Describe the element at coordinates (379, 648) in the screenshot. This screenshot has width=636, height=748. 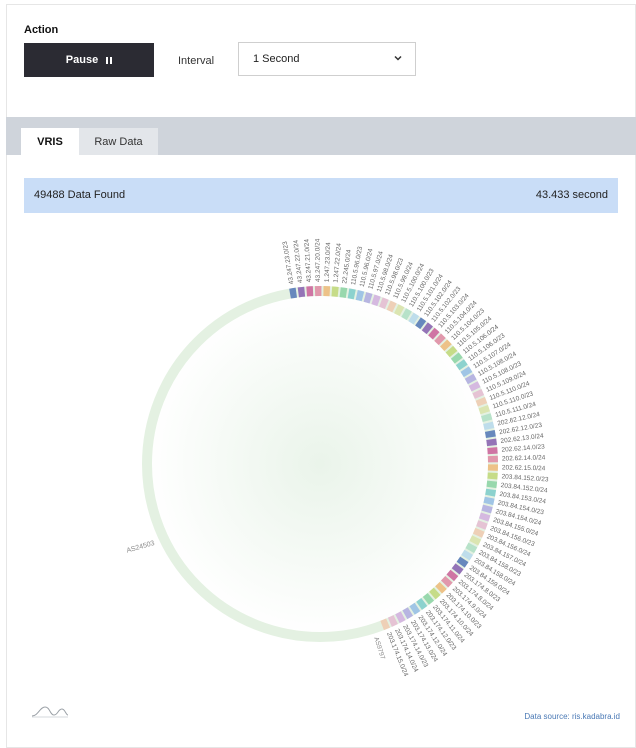
I see `peer-as-label: AS9797` at that location.